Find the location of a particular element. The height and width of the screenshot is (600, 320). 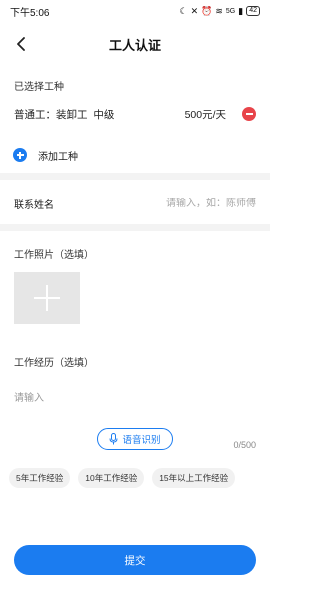

plus-icon is located at coordinates (47, 298).